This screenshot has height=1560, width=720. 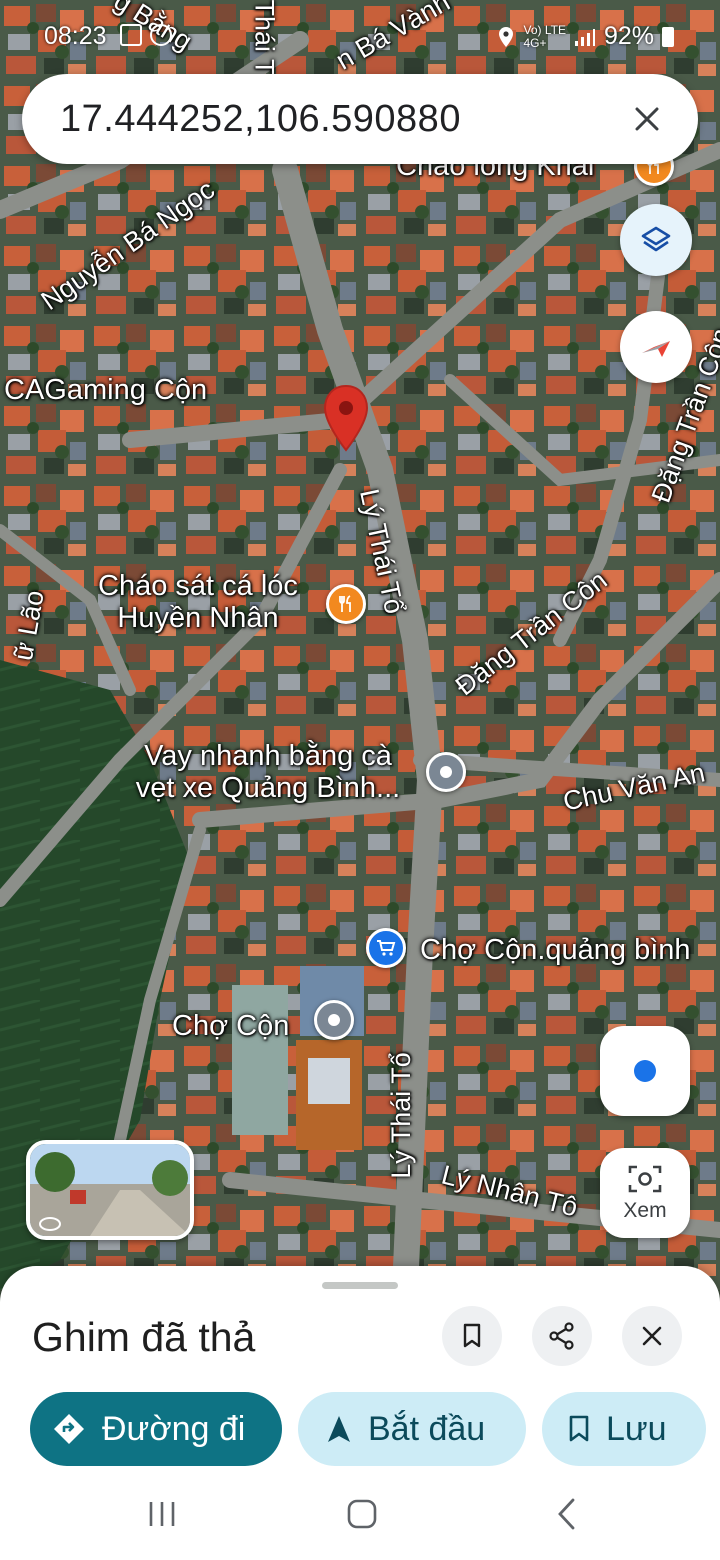 I want to click on recent-apps-button, so click(x=162, y=1514).